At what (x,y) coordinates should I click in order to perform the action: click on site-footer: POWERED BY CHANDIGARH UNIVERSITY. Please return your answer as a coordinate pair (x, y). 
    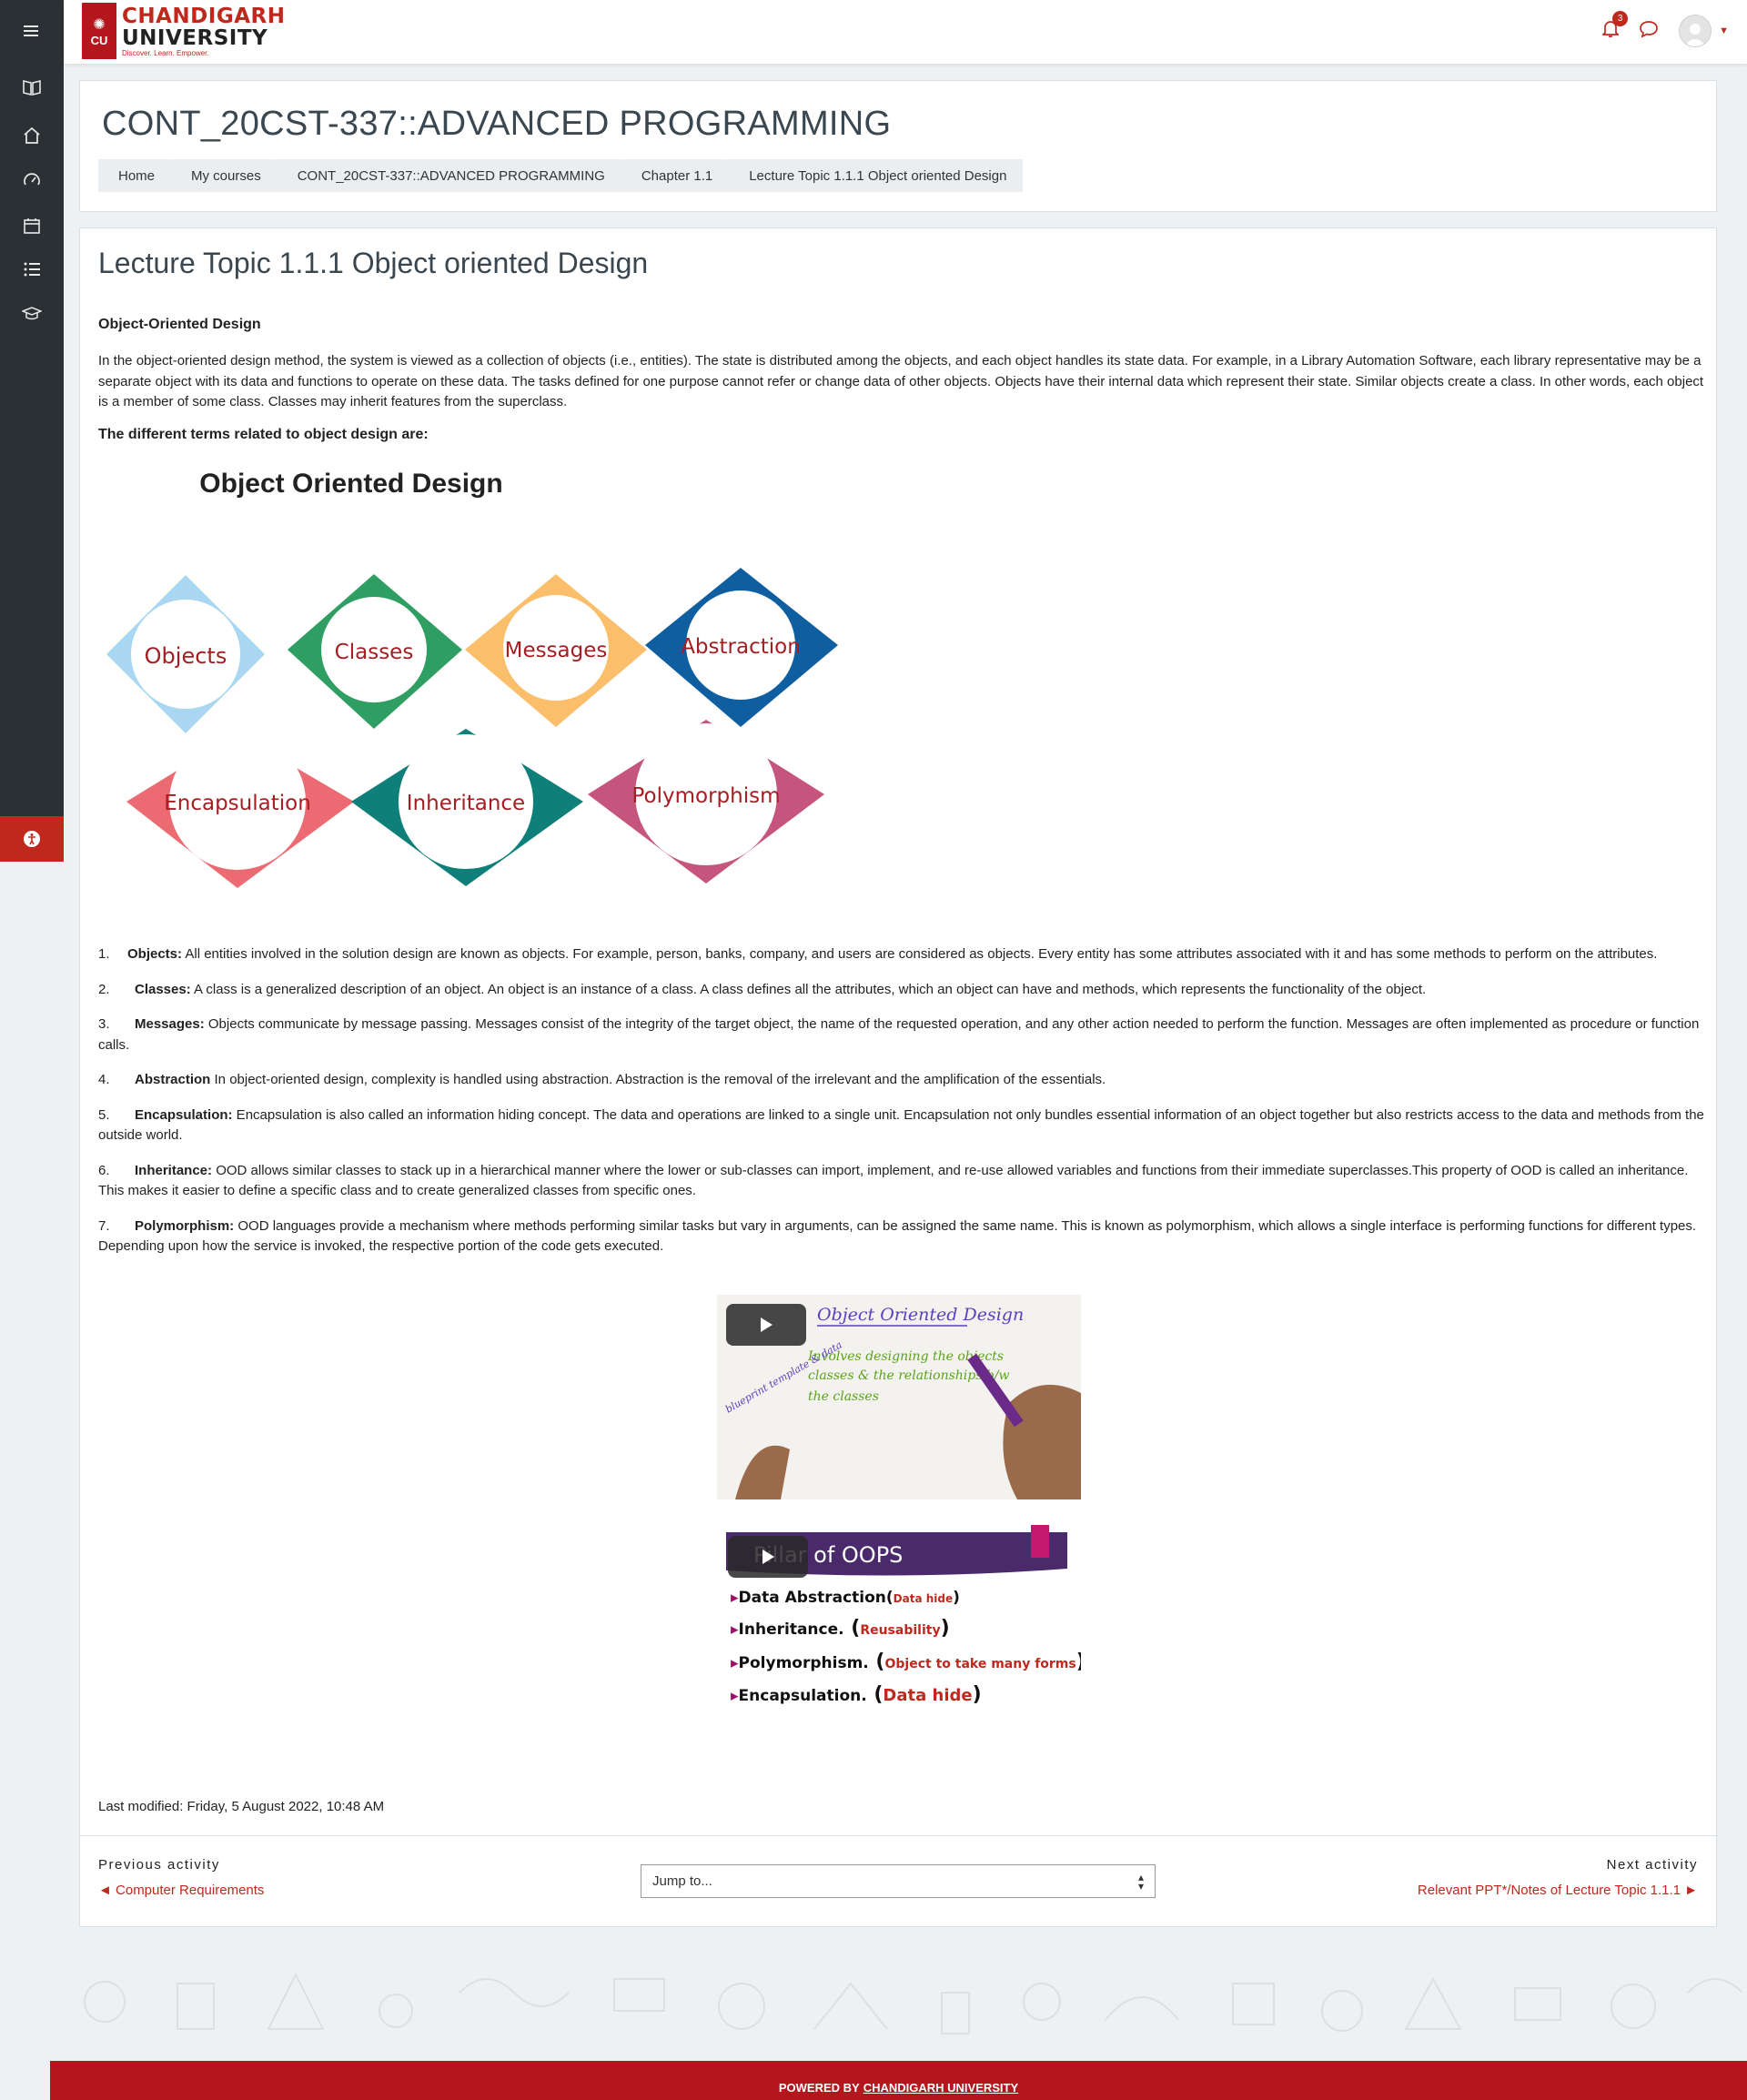
    Looking at the image, I should click on (899, 2080).